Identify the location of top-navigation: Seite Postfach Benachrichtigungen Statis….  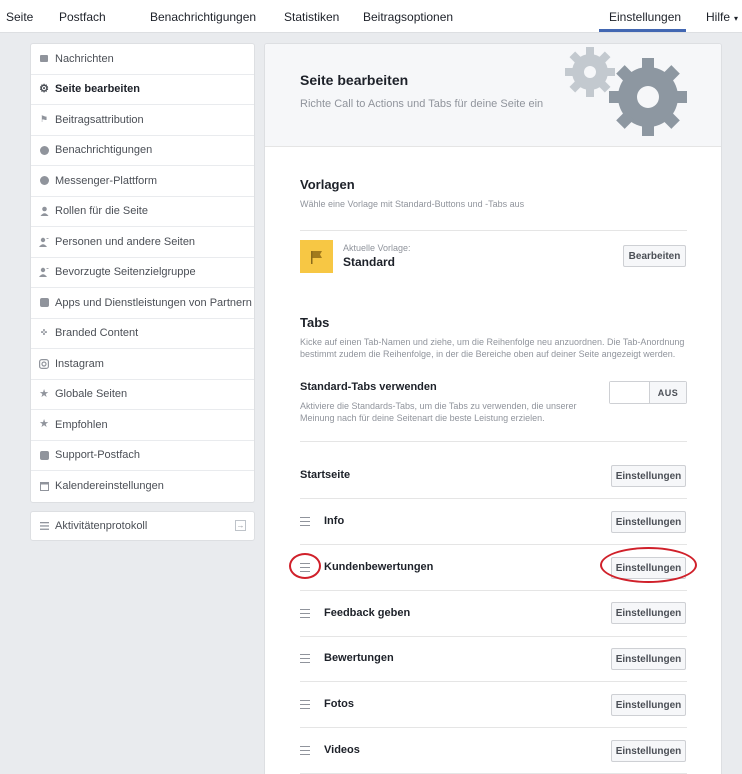
(371, 16).